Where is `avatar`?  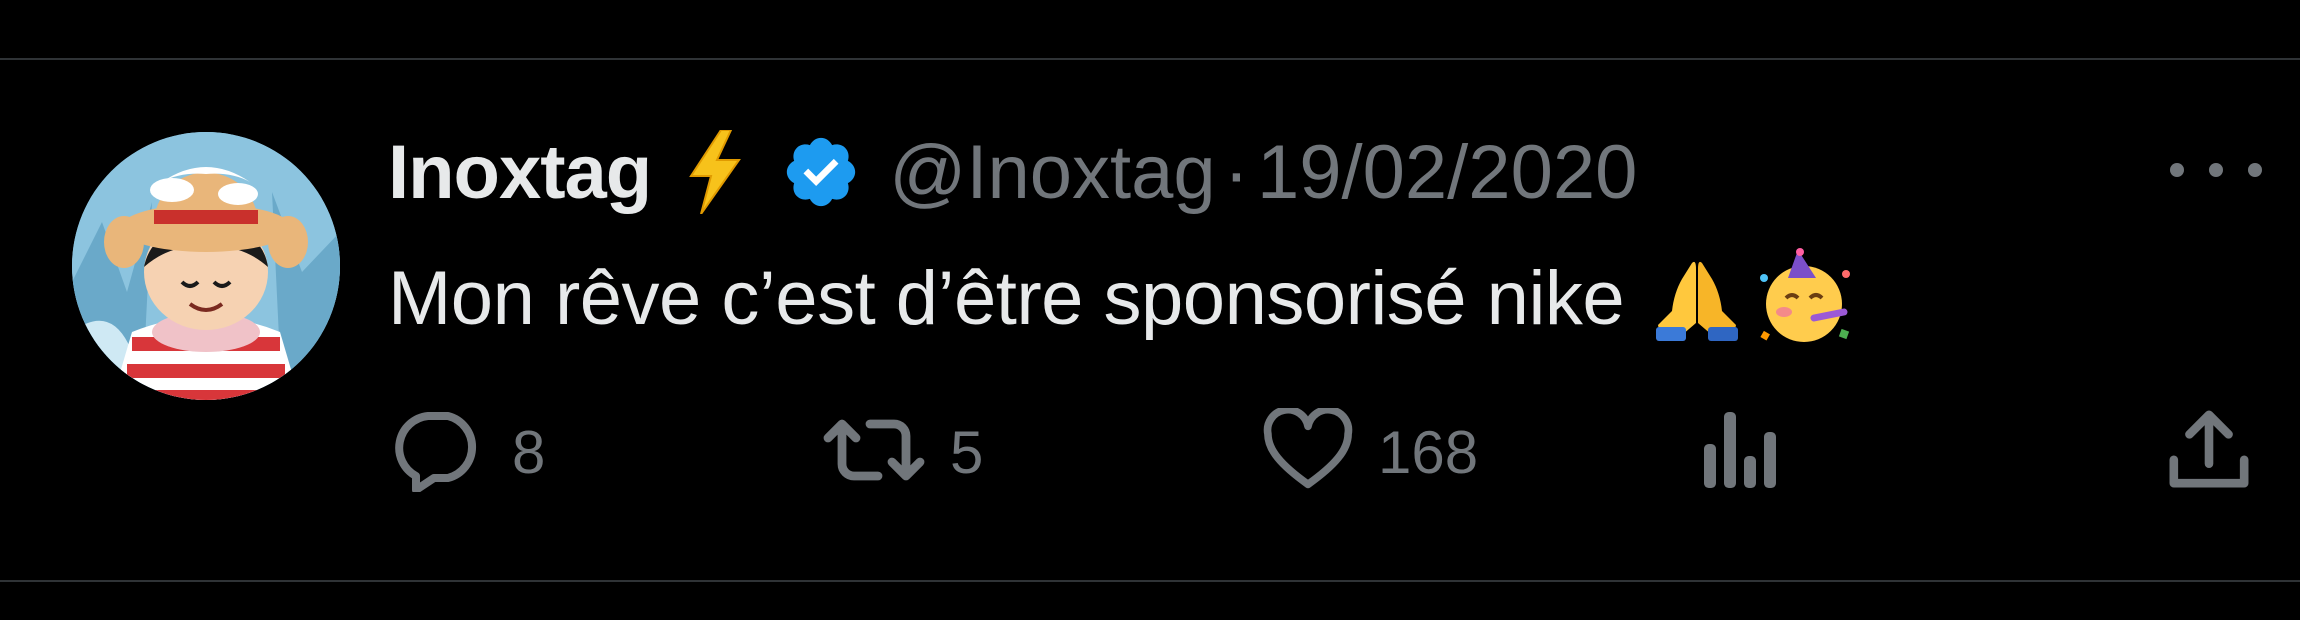
avatar is located at coordinates (206, 266).